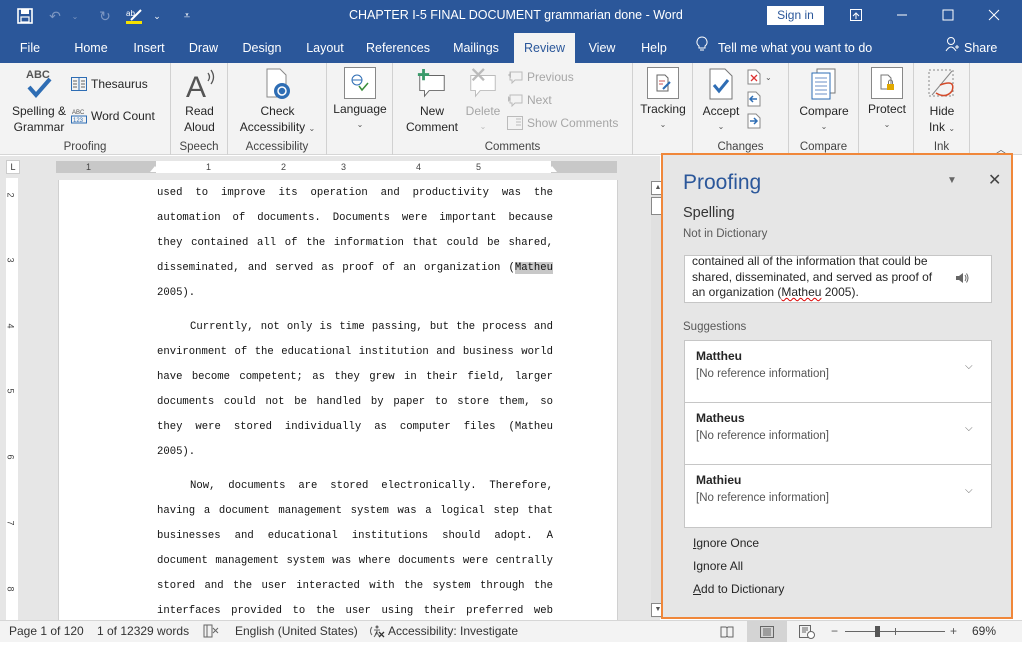 The width and height of the screenshot is (1022, 648). Describe the element at coordinates (784, 48) in the screenshot. I see `tell-me-search: Tell me what you want to do` at that location.